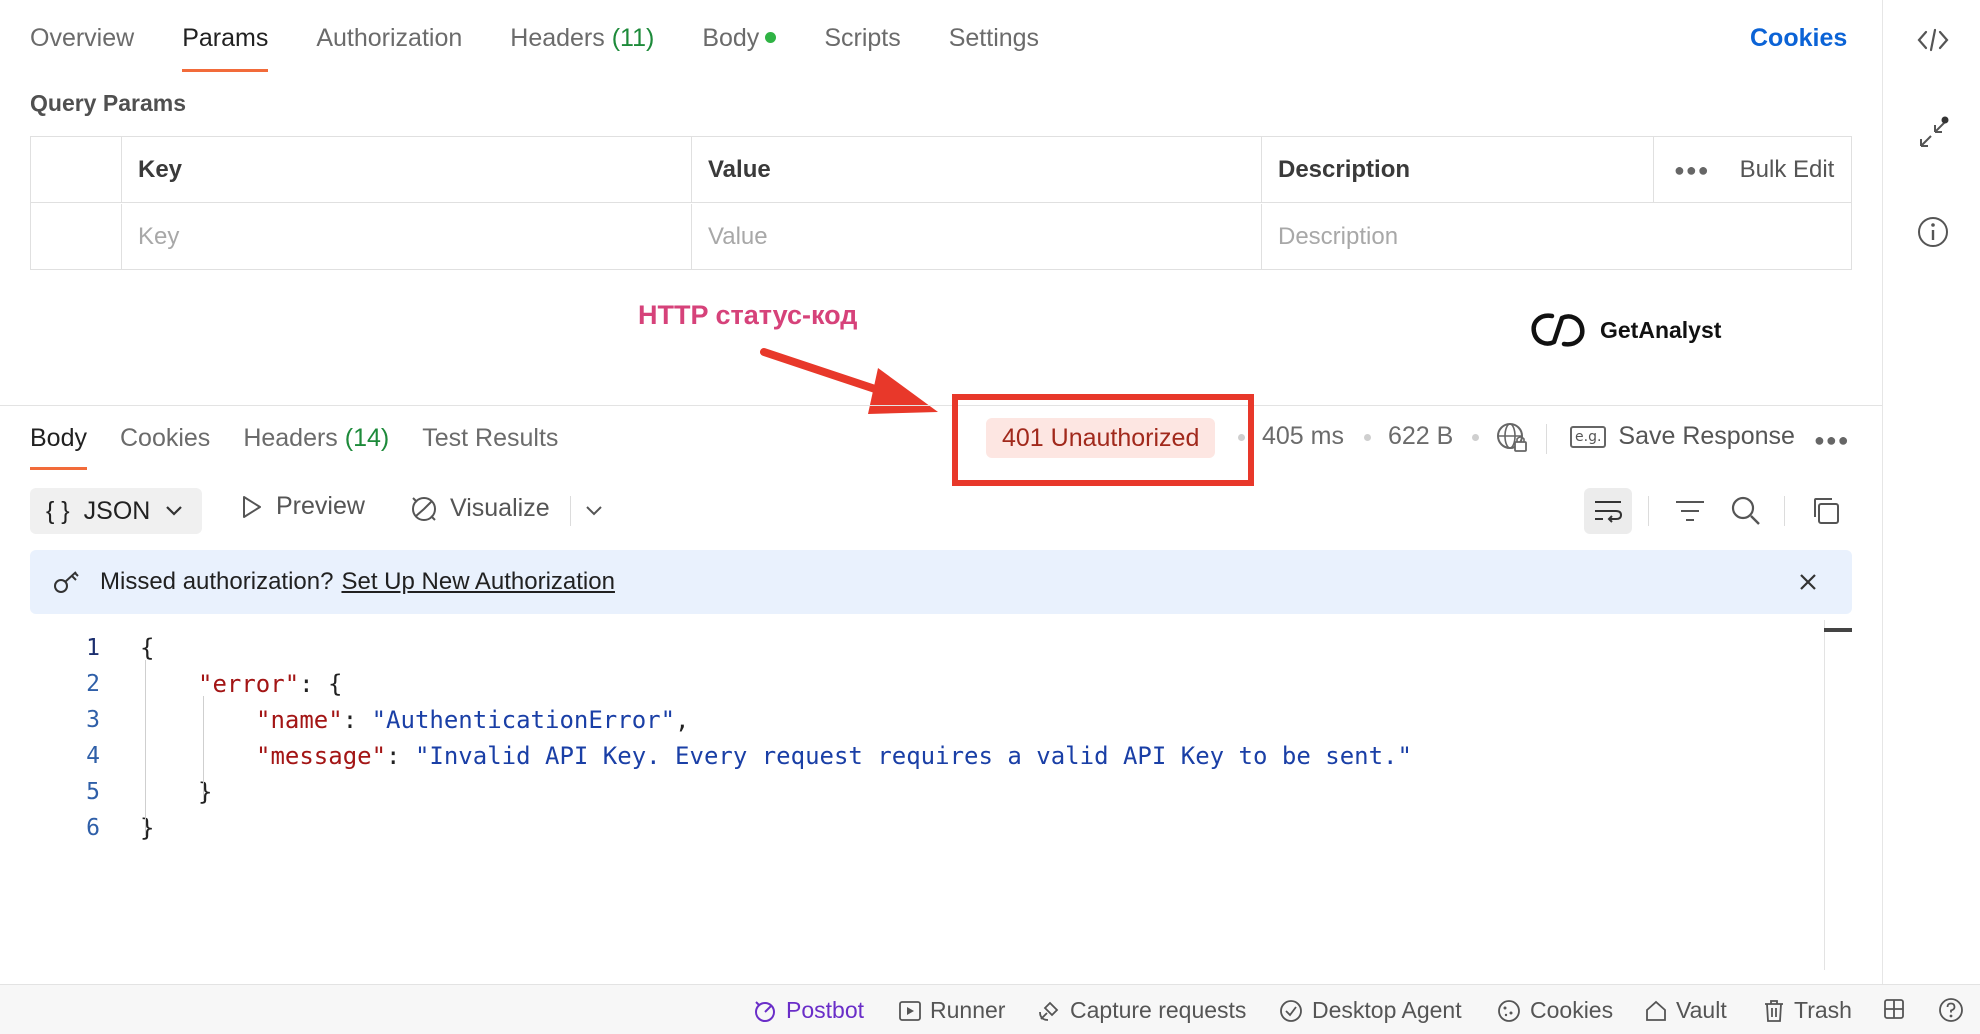  I want to click on column-header-description: Description, so click(1457, 169).